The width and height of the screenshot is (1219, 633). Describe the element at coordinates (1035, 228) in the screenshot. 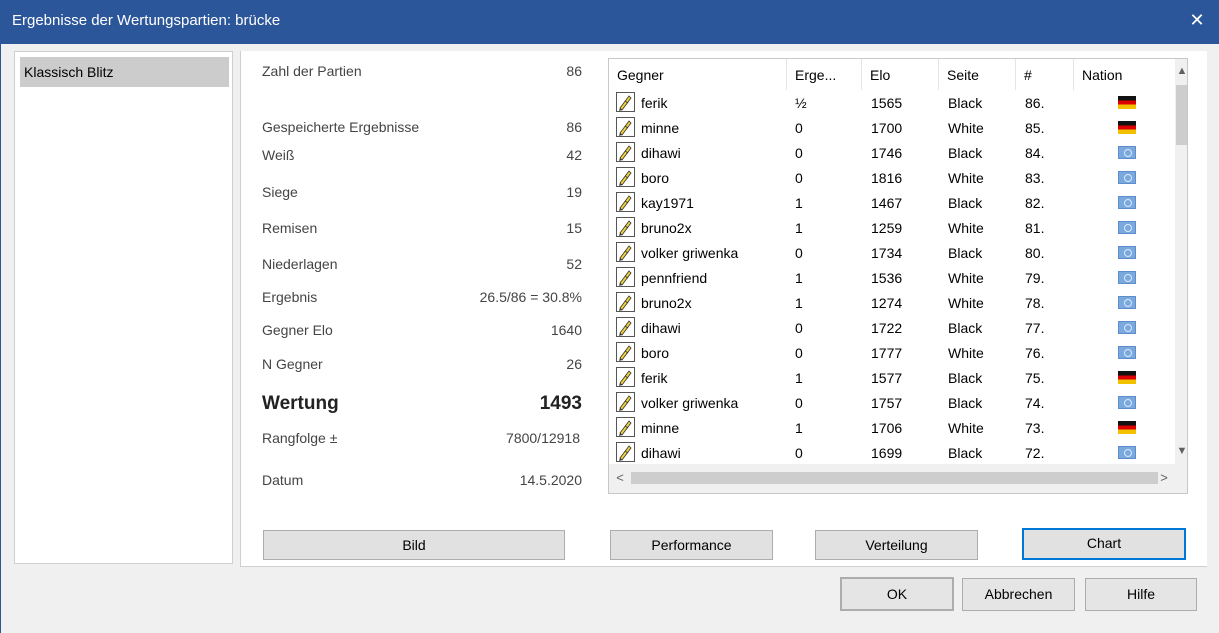

I see `cell-num: 81.` at that location.